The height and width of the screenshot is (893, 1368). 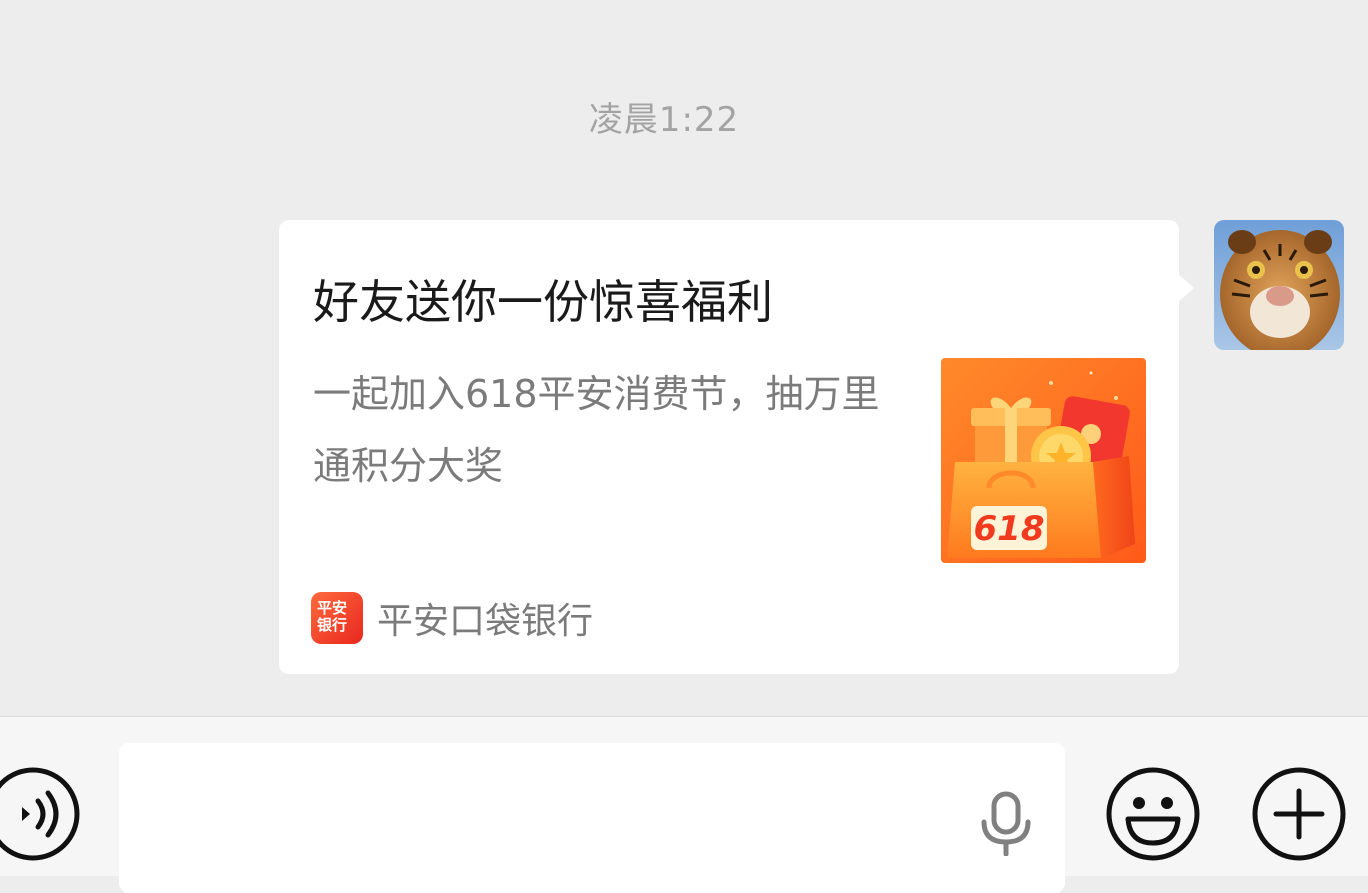 I want to click on plus-icon, so click(x=1299, y=814).